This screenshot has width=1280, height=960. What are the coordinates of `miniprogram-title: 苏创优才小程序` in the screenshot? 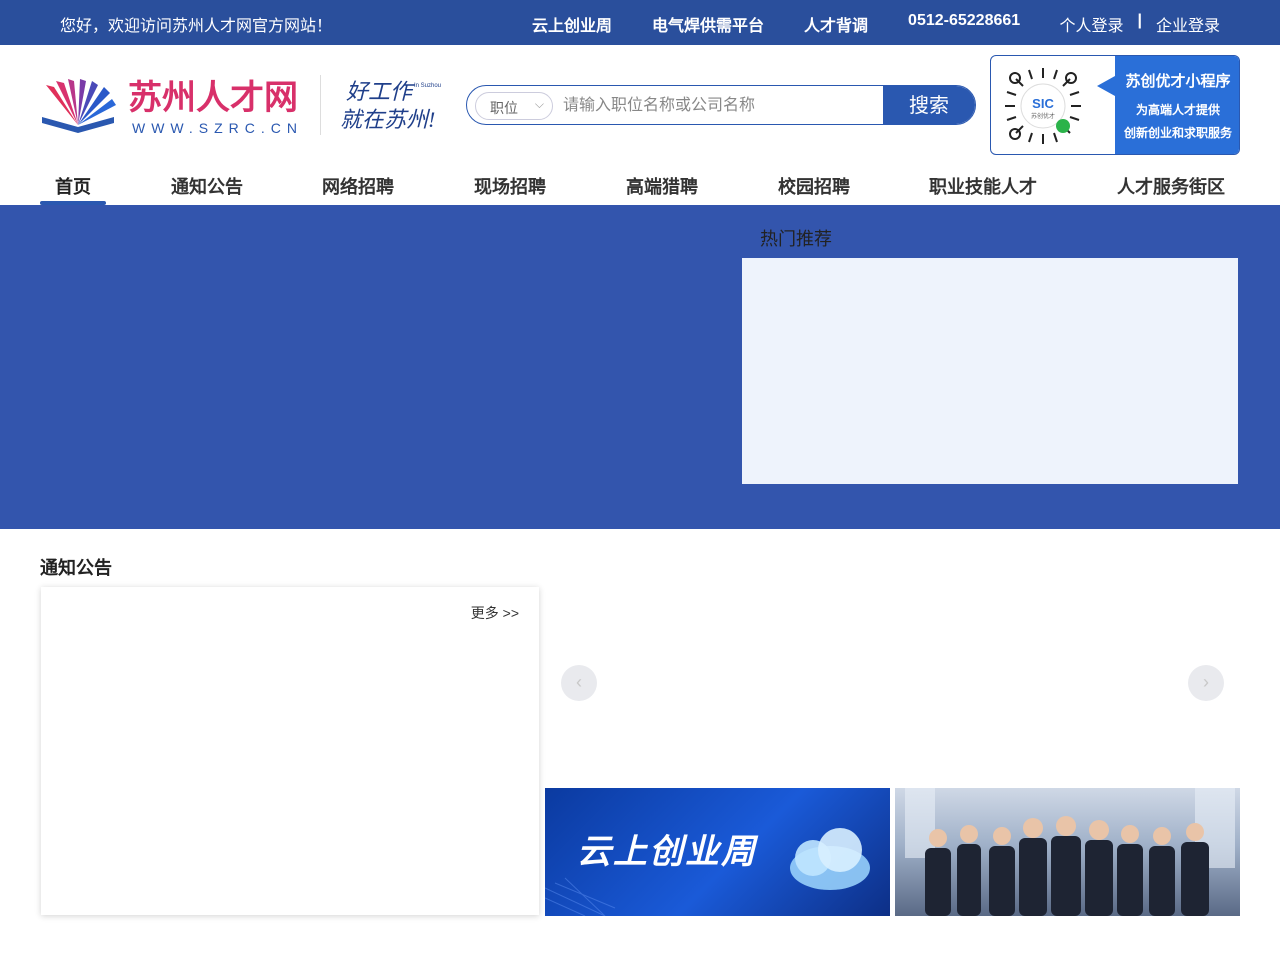 It's located at (1178, 81).